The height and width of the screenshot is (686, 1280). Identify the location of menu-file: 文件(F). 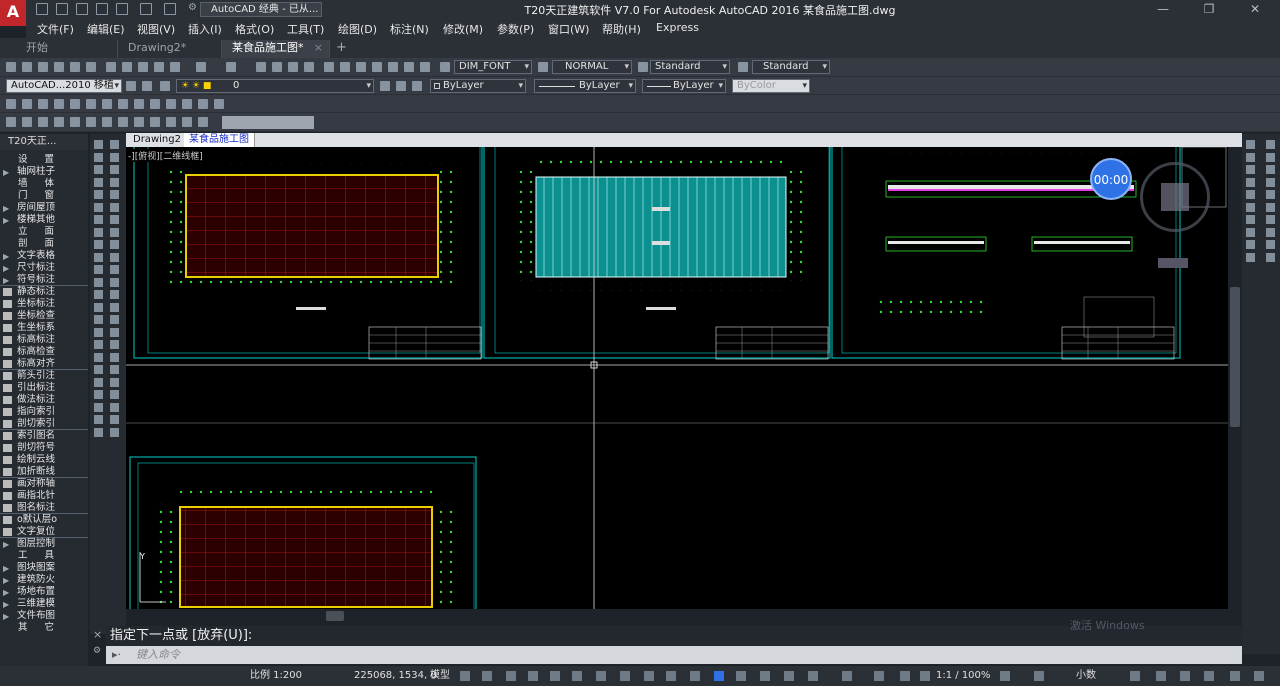
(55, 29).